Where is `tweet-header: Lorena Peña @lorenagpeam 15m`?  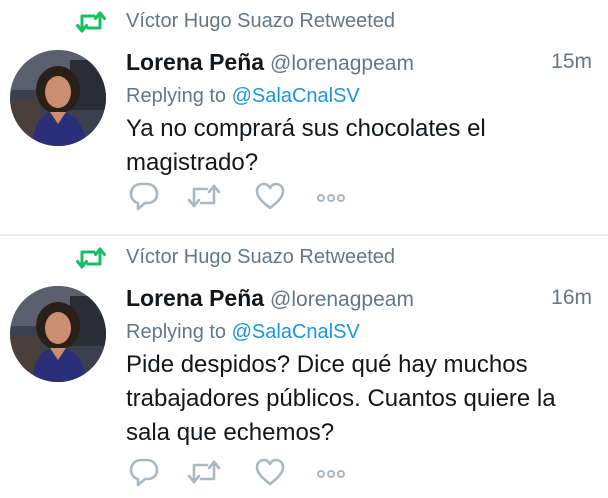 tweet-header: Lorena Peña @lorenagpeam 15m is located at coordinates (359, 63).